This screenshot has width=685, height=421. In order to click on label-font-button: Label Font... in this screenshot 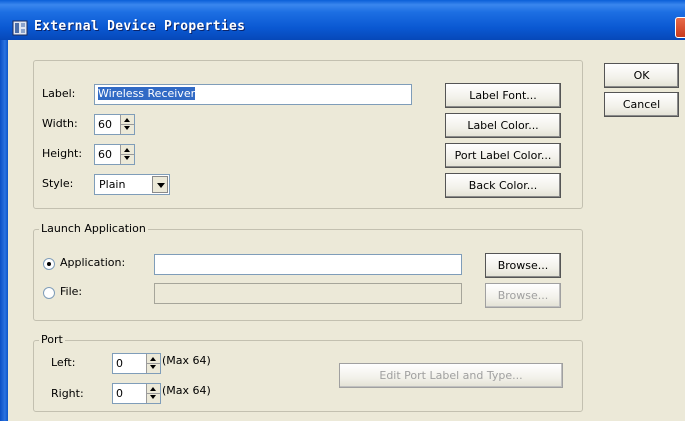, I will do `click(503, 95)`.